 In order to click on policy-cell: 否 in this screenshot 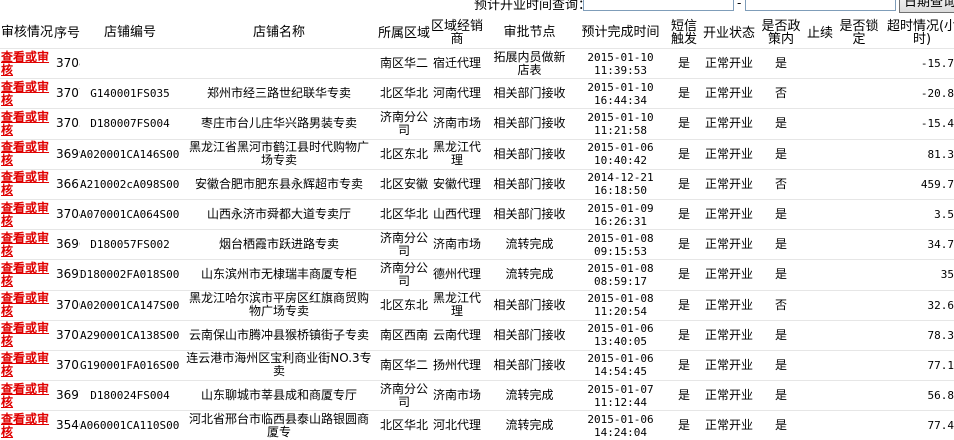, I will do `click(781, 94)`.